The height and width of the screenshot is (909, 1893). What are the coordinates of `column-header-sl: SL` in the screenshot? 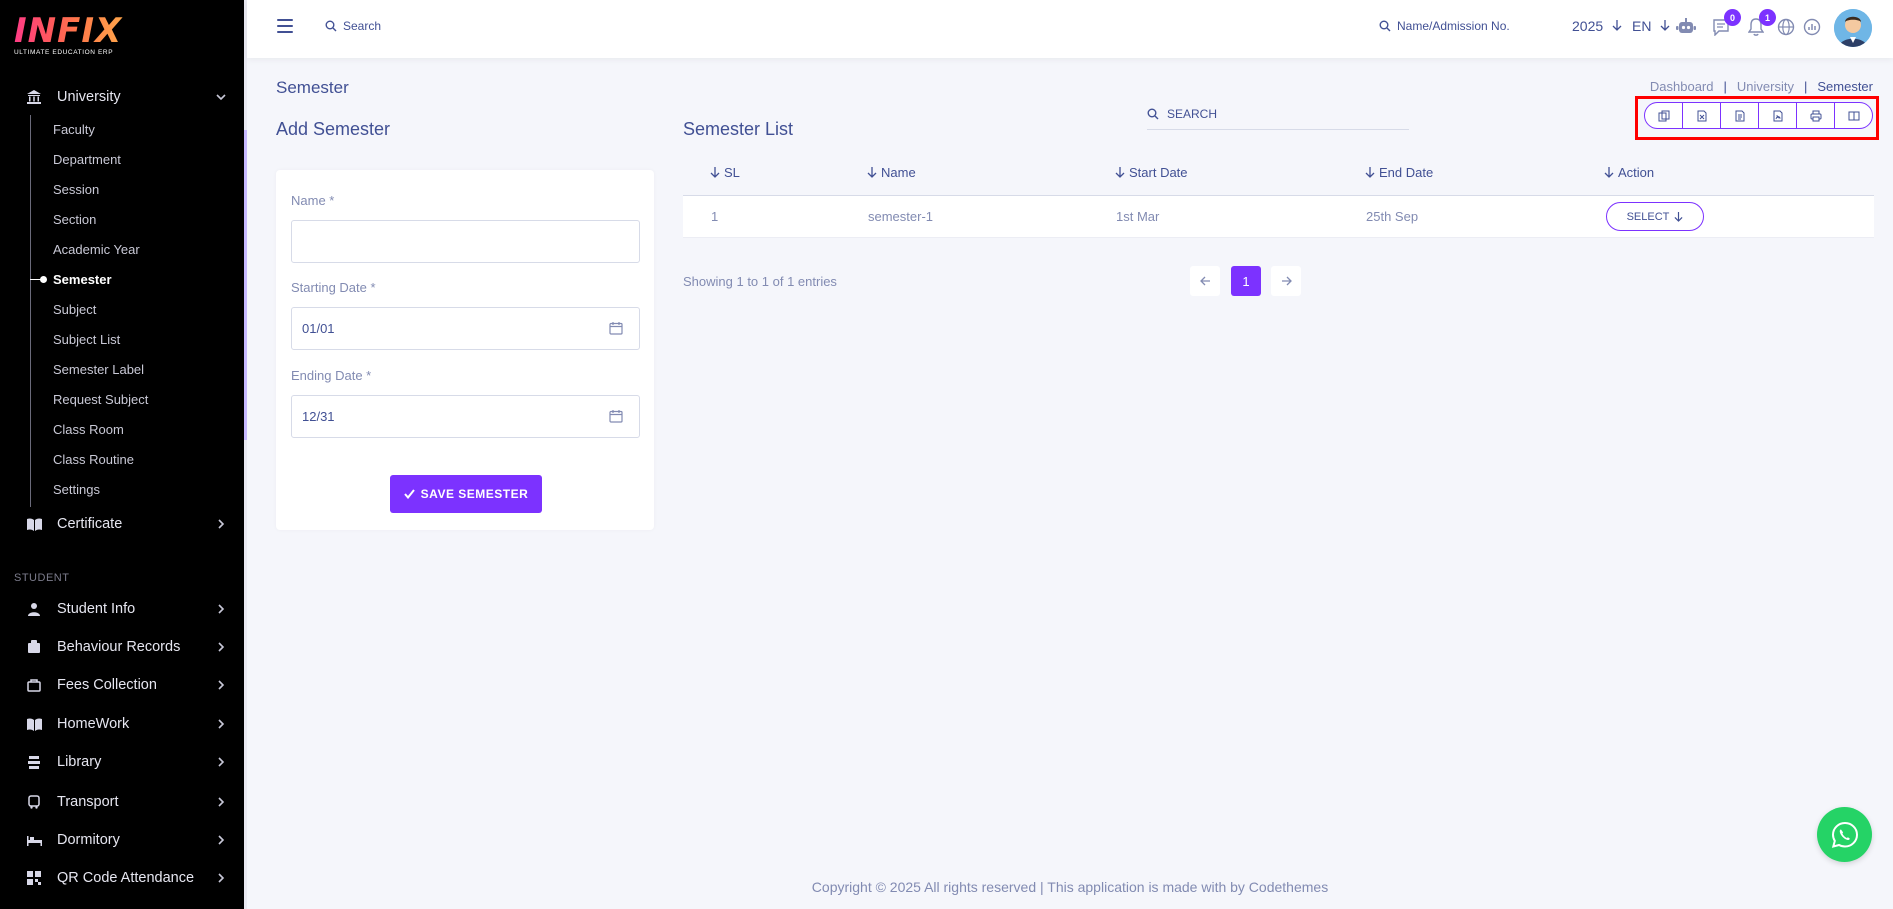 It's located at (725, 172).